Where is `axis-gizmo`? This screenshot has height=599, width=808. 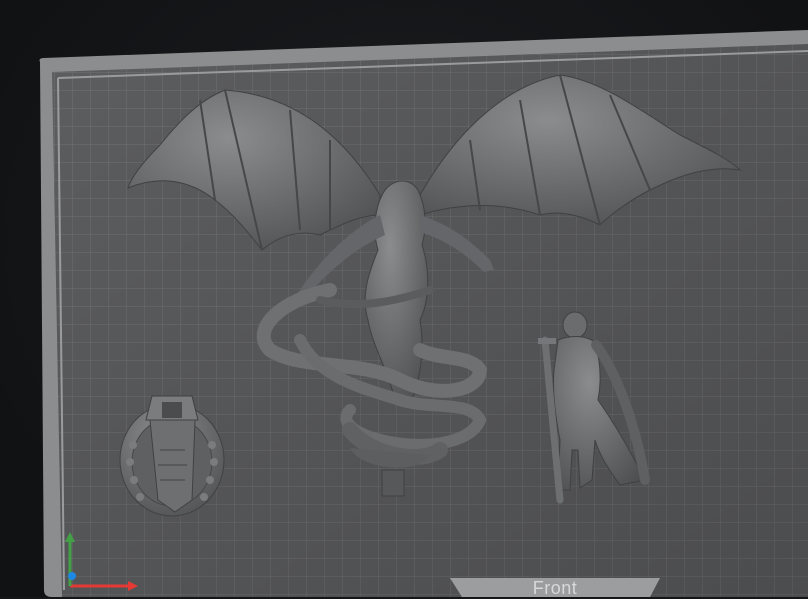
axis-gizmo is located at coordinates (101, 559).